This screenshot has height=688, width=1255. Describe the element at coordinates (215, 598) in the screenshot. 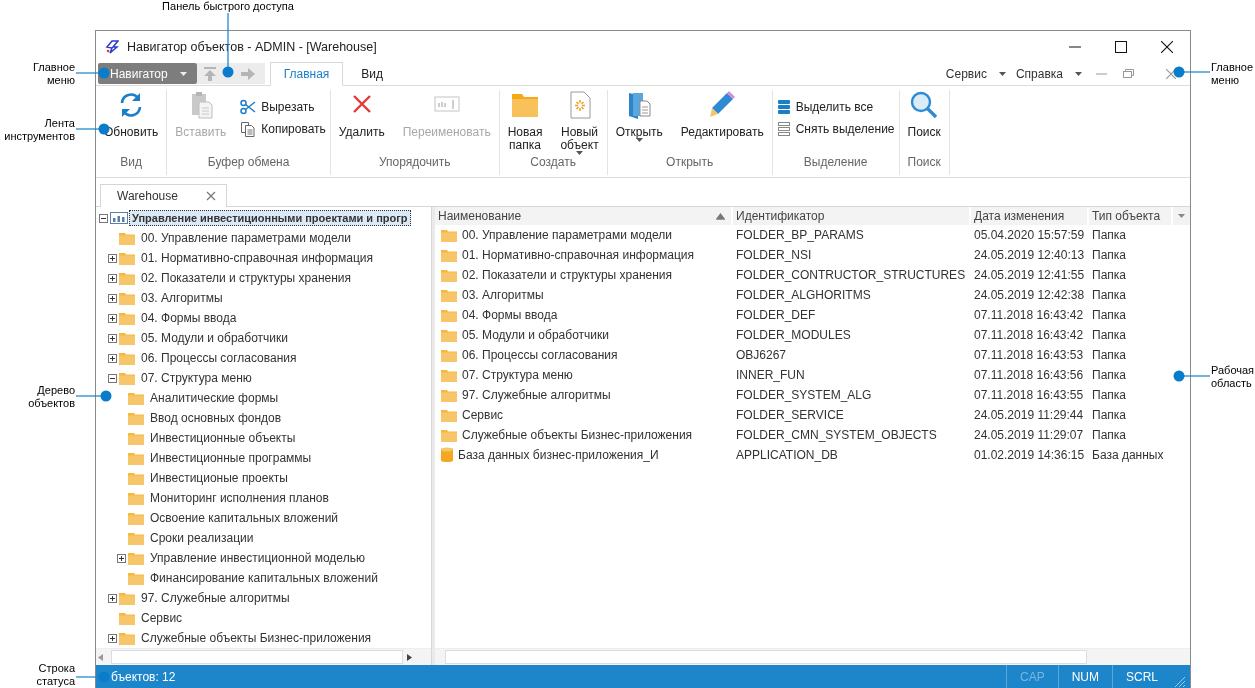

I see `tree-item: 97. Служебные алгоритмы` at that location.